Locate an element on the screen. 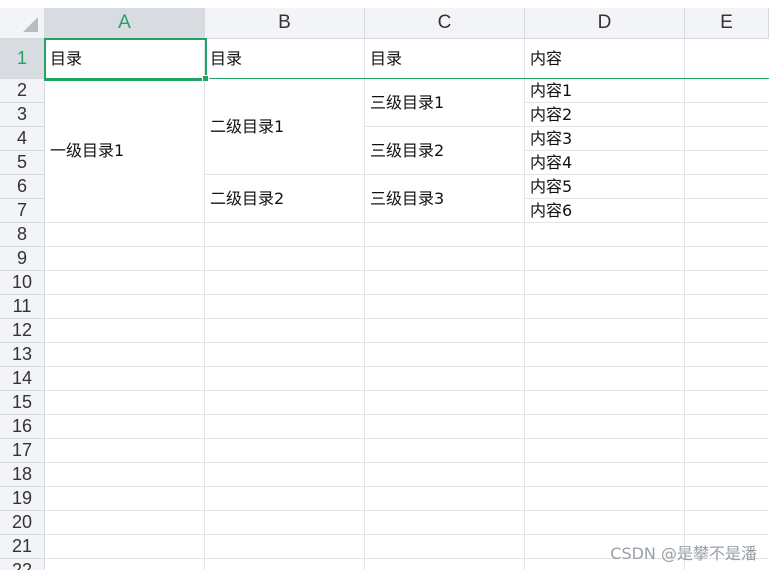  row-header-15: 15 is located at coordinates (22, 403).